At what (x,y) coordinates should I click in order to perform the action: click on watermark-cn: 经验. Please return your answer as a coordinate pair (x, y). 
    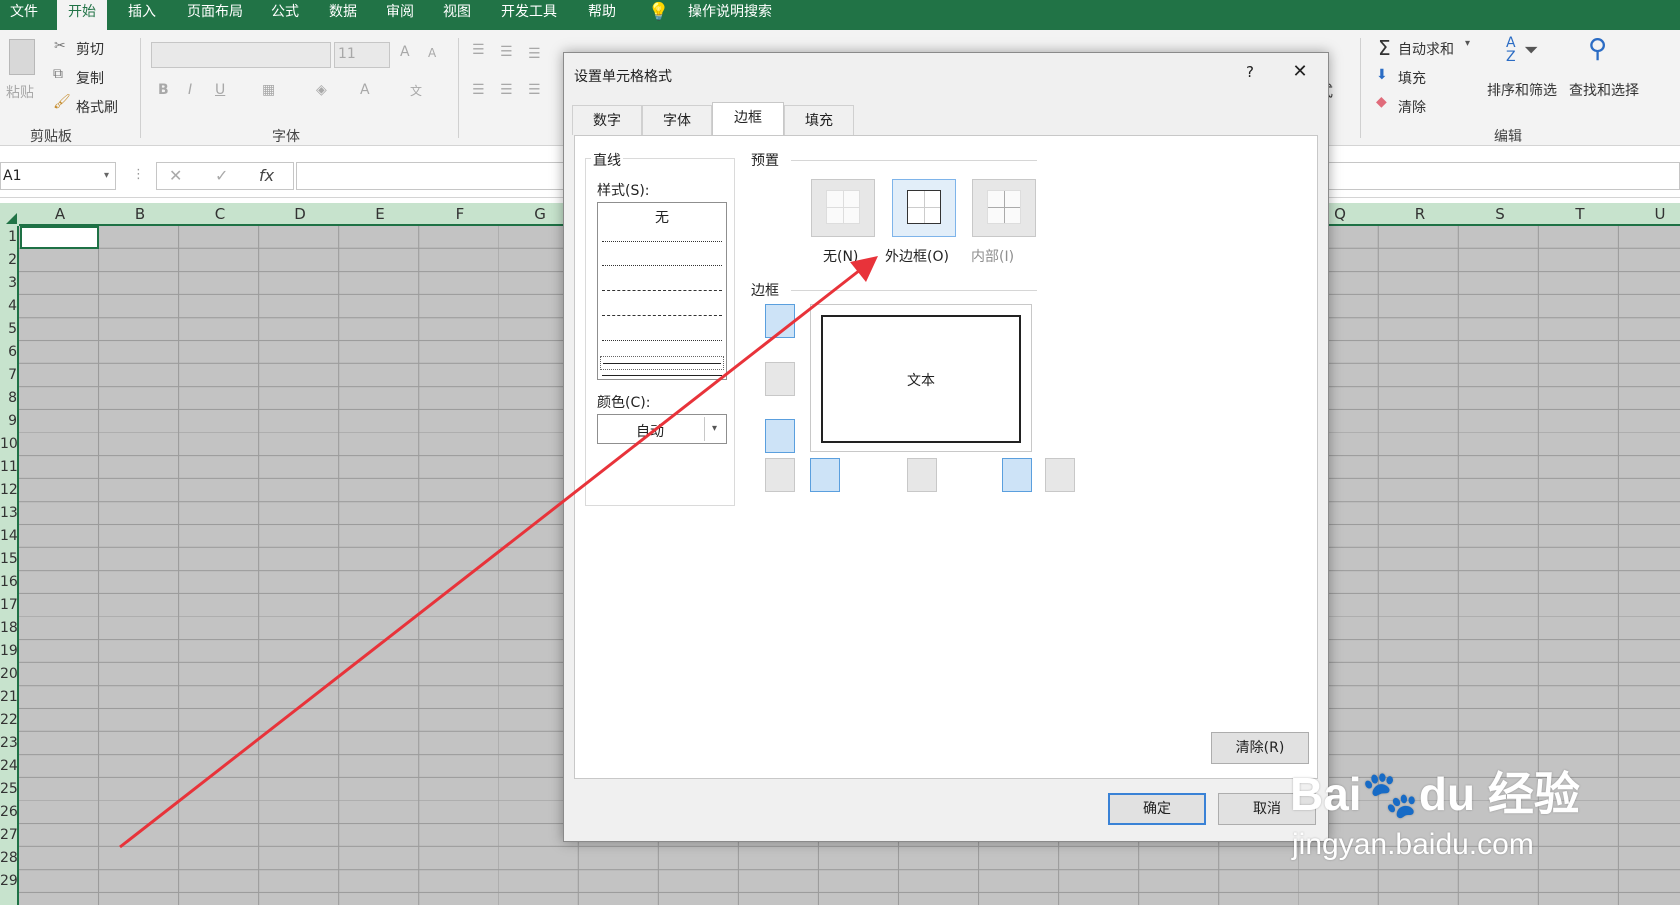
    Looking at the image, I should click on (1533, 794).